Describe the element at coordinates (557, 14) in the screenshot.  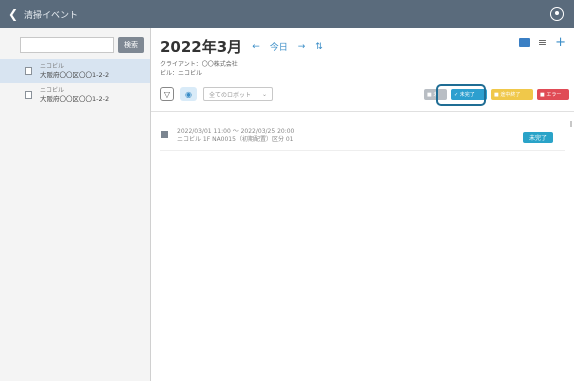
I see `user-circle-icon` at that location.